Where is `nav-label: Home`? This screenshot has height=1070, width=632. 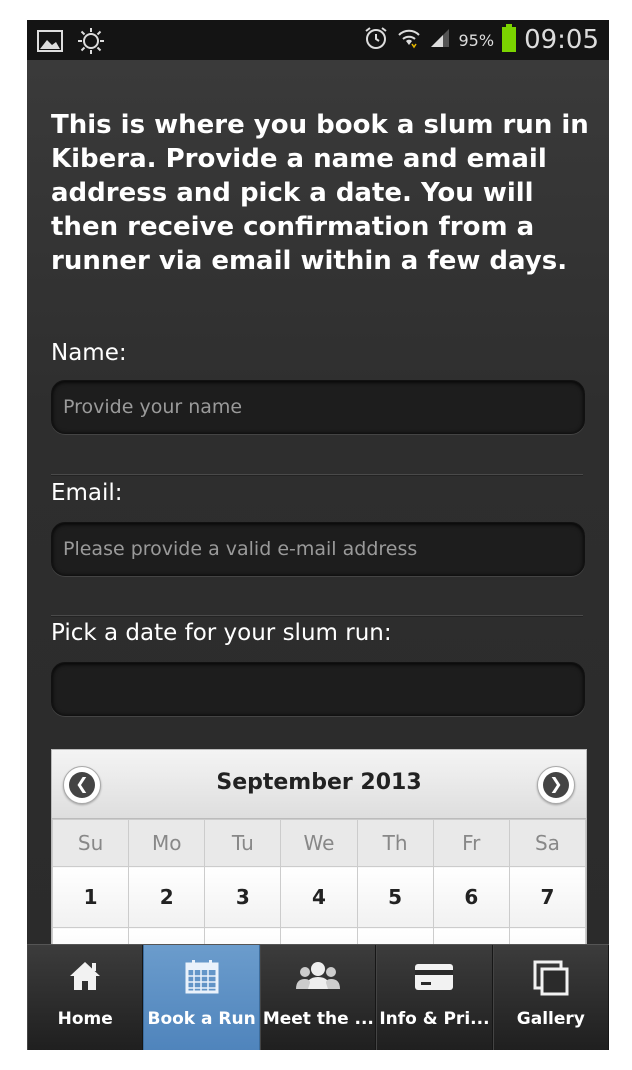 nav-label: Home is located at coordinates (85, 1019).